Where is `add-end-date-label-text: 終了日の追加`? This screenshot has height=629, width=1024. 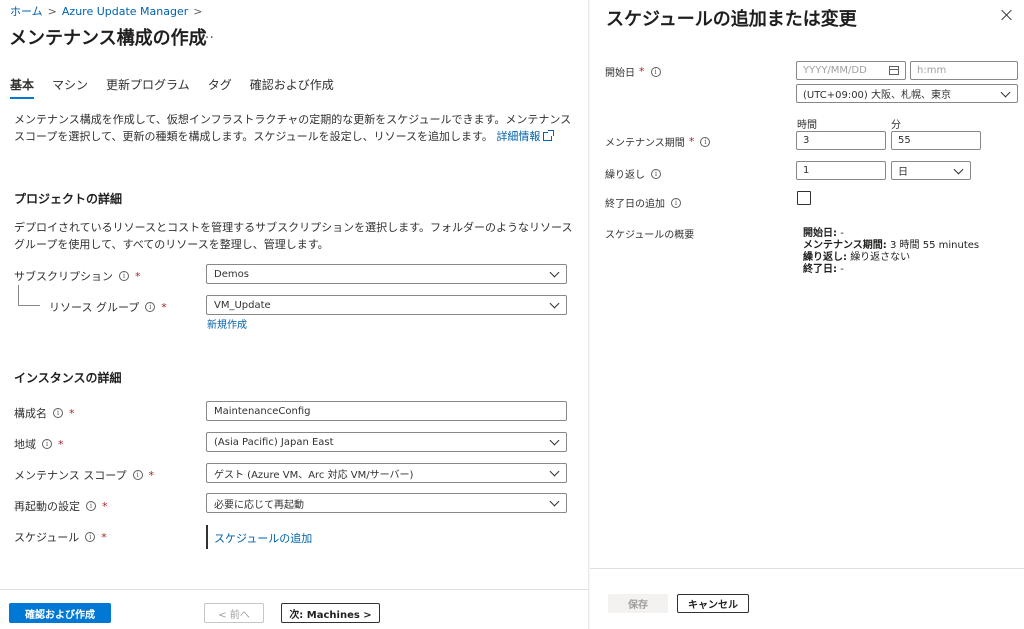 add-end-date-label-text: 終了日の追加 is located at coordinates (635, 204).